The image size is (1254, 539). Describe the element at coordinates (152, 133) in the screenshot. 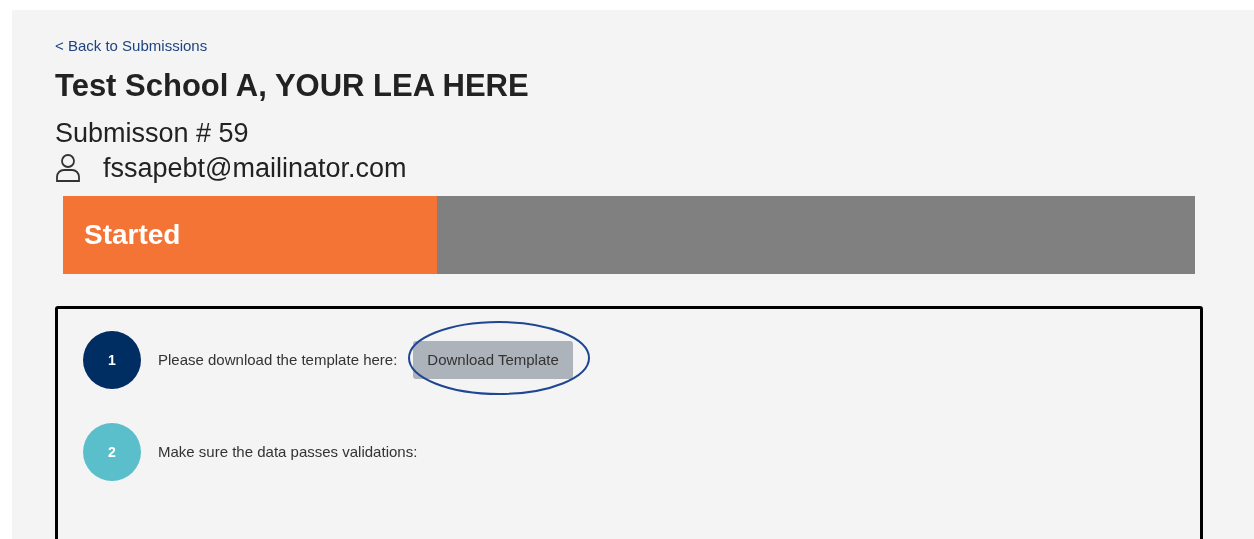

I see `submission-number: Submisson # 59` at that location.